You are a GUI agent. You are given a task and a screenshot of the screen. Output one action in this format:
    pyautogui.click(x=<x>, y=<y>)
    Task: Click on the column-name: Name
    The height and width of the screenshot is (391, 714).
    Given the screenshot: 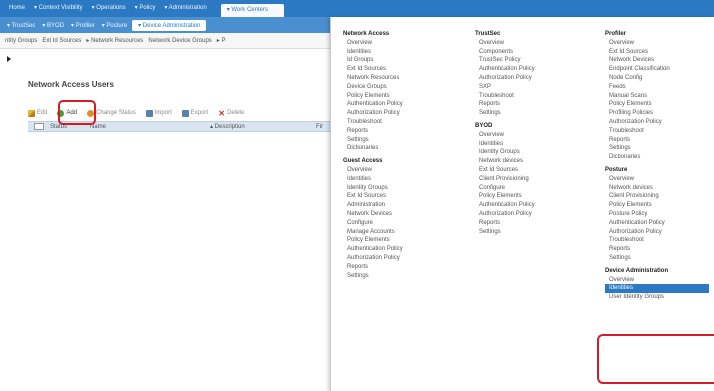 What is the action you would take?
    pyautogui.click(x=150, y=127)
    